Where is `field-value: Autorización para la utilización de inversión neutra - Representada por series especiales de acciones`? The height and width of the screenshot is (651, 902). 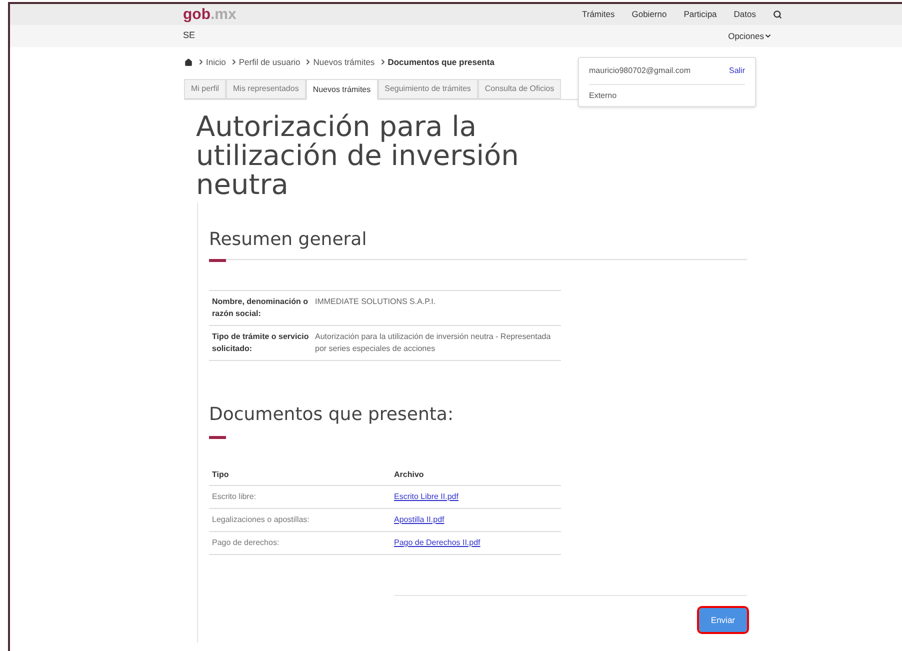 field-value: Autorización para la utilización de inversión neutra - Representada por series especiales de acciones is located at coordinates (438, 343).